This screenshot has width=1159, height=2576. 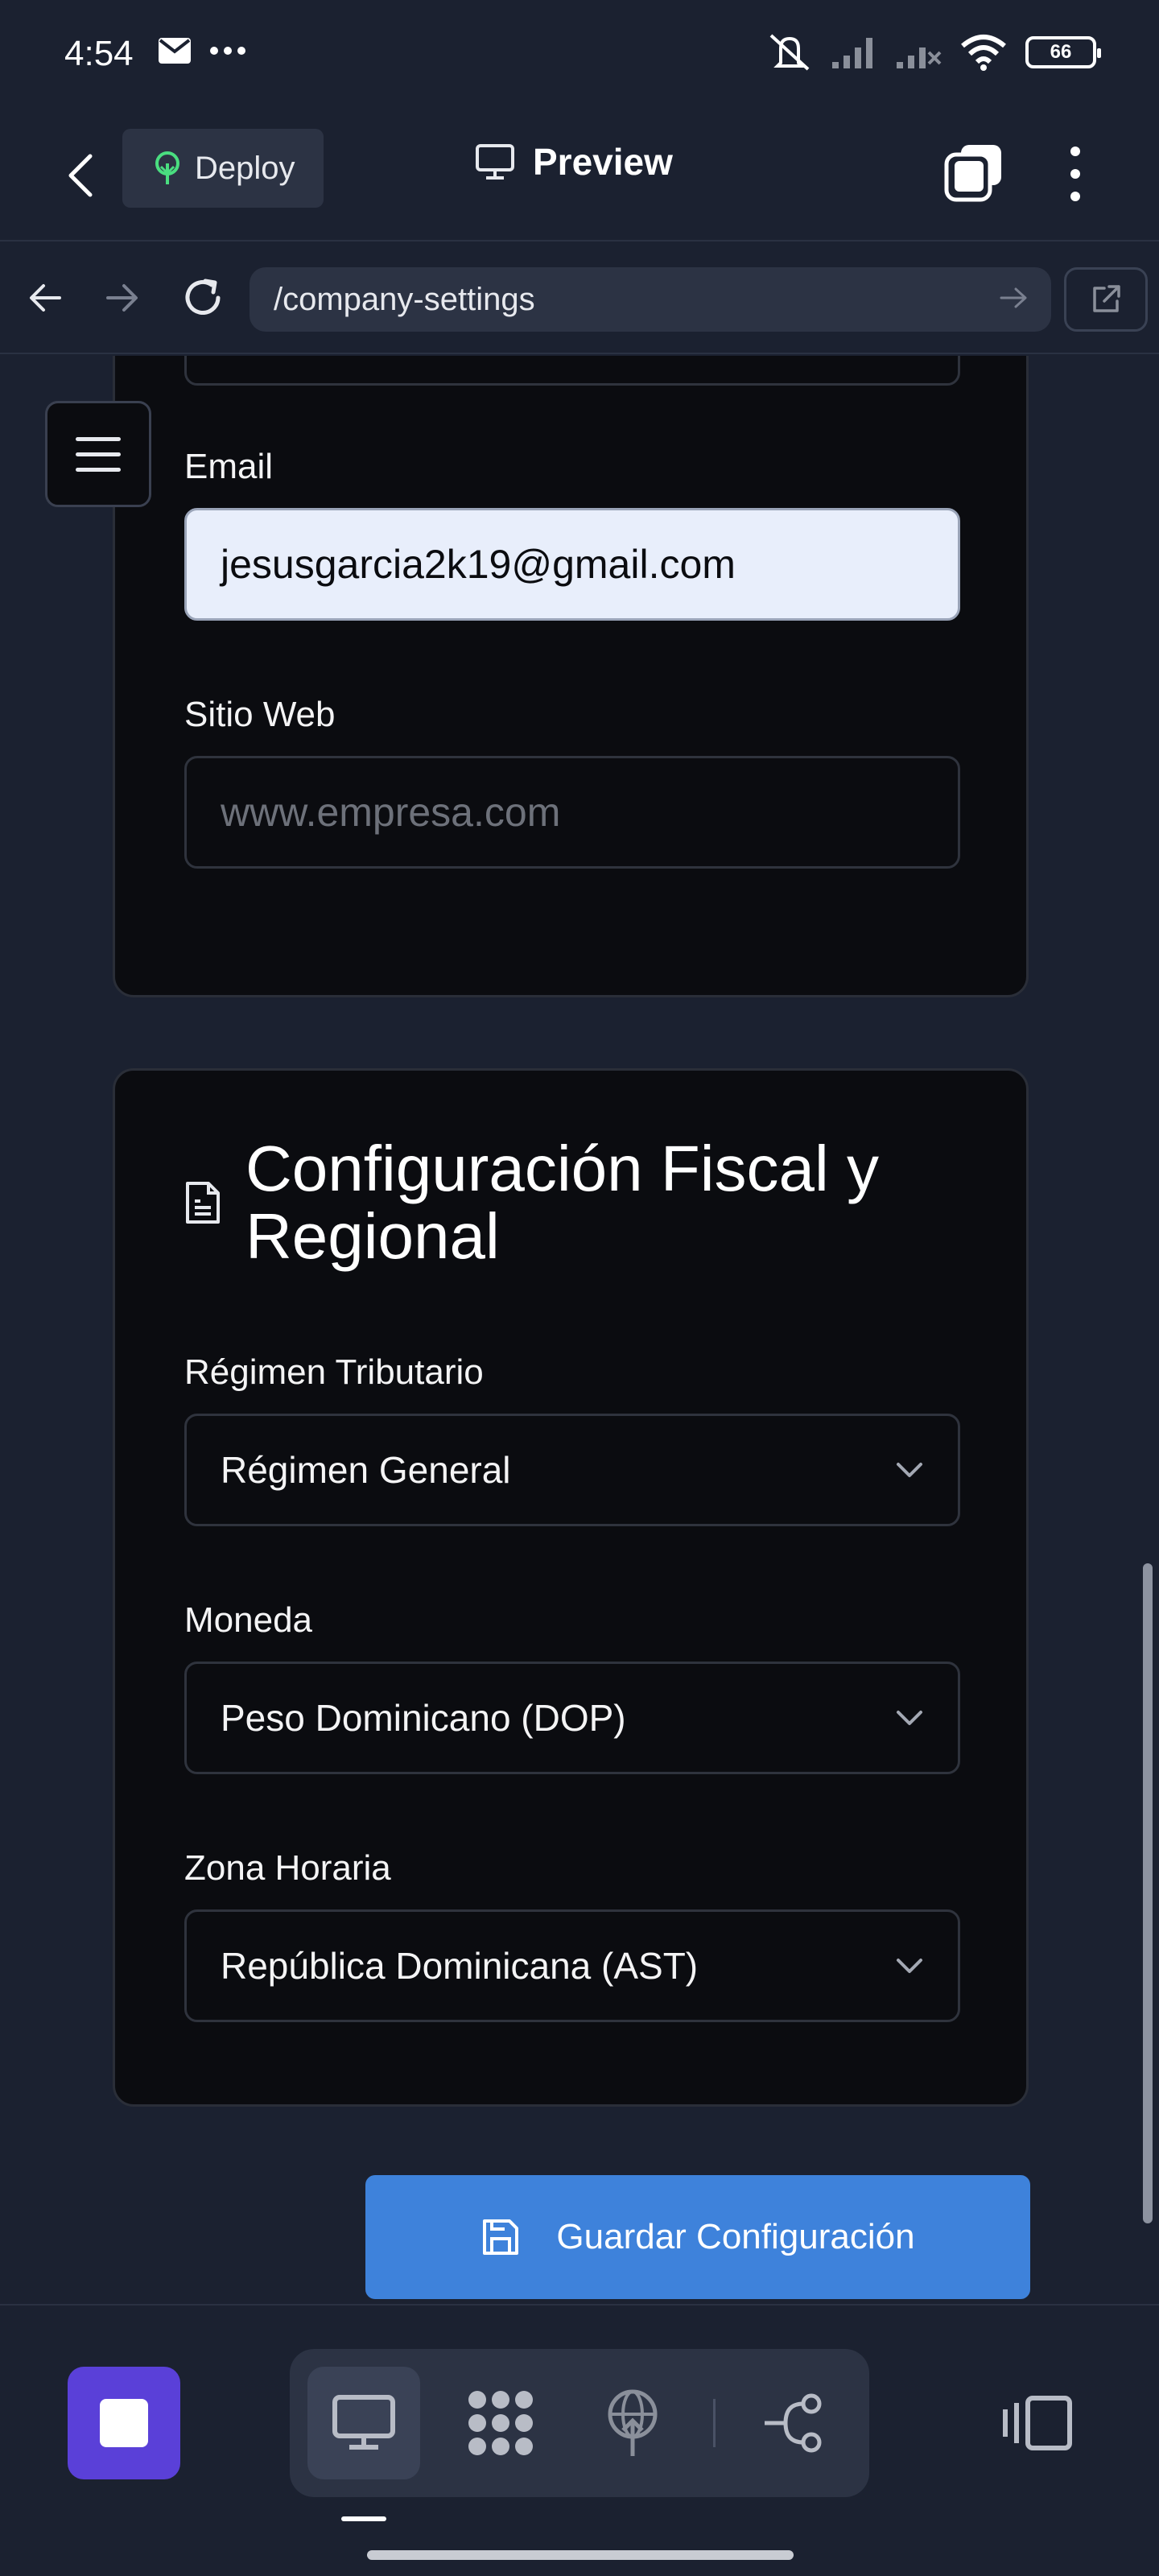 What do you see at coordinates (363, 2518) in the screenshot?
I see `tab-indicator` at bounding box center [363, 2518].